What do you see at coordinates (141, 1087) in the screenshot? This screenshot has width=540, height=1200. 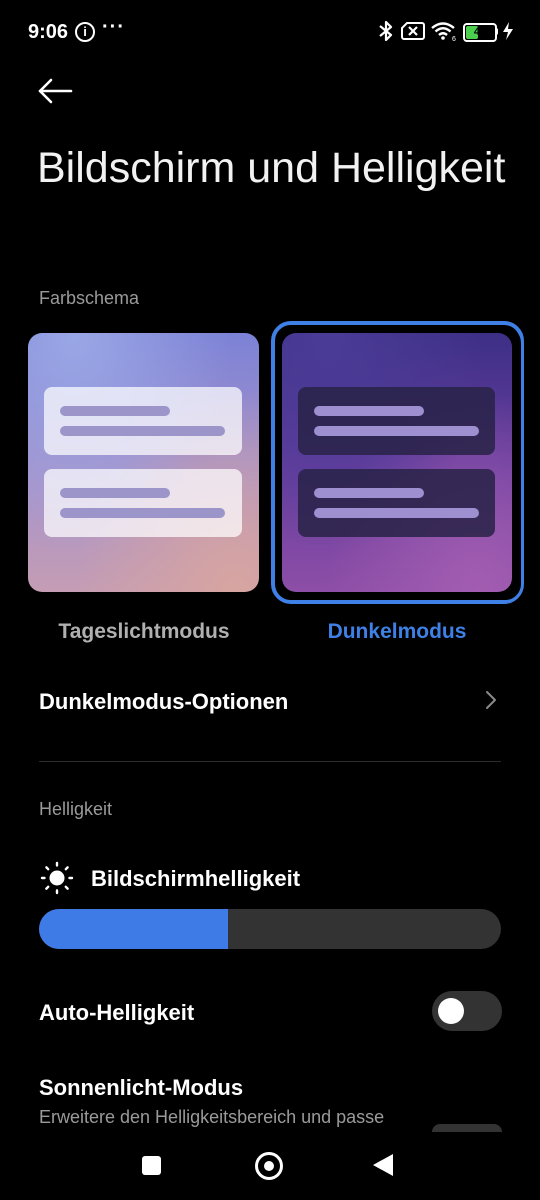 I see `sunlight-mode-label: Sonnenlicht-Modus` at bounding box center [141, 1087].